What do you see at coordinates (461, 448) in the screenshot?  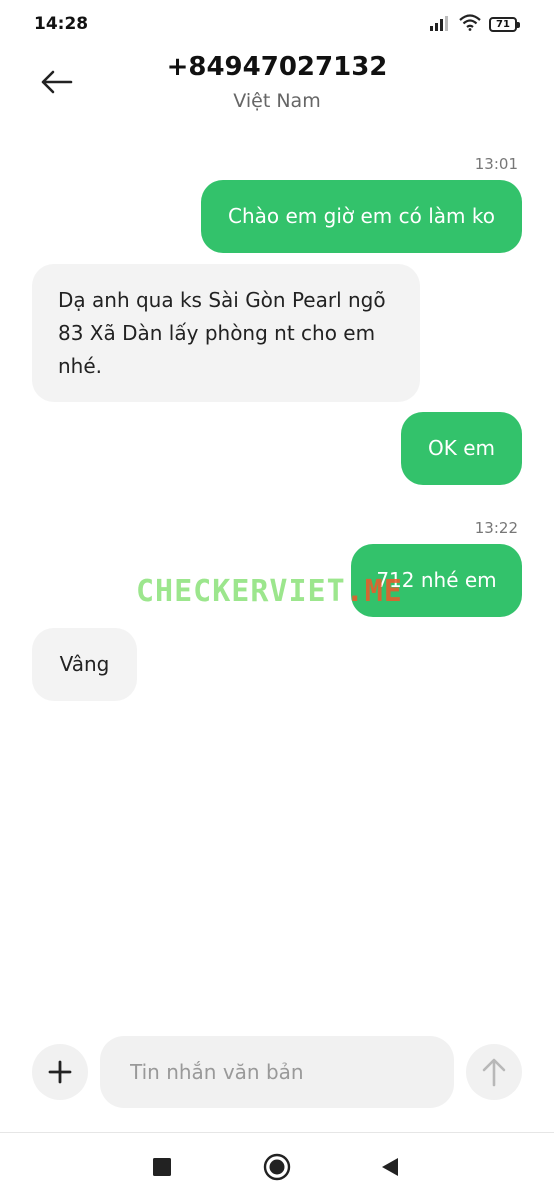 I see `message-bubble-outgoing: OK em` at bounding box center [461, 448].